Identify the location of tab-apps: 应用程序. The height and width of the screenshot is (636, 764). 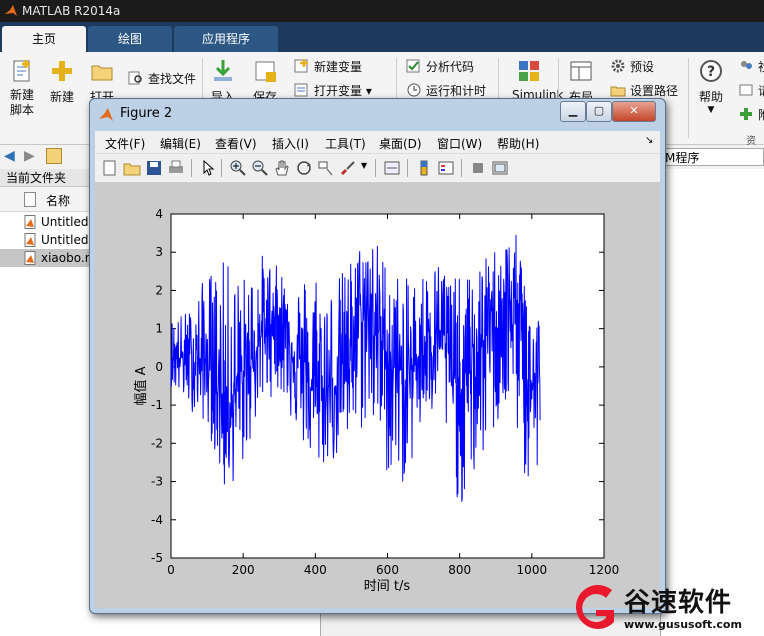
(226, 39).